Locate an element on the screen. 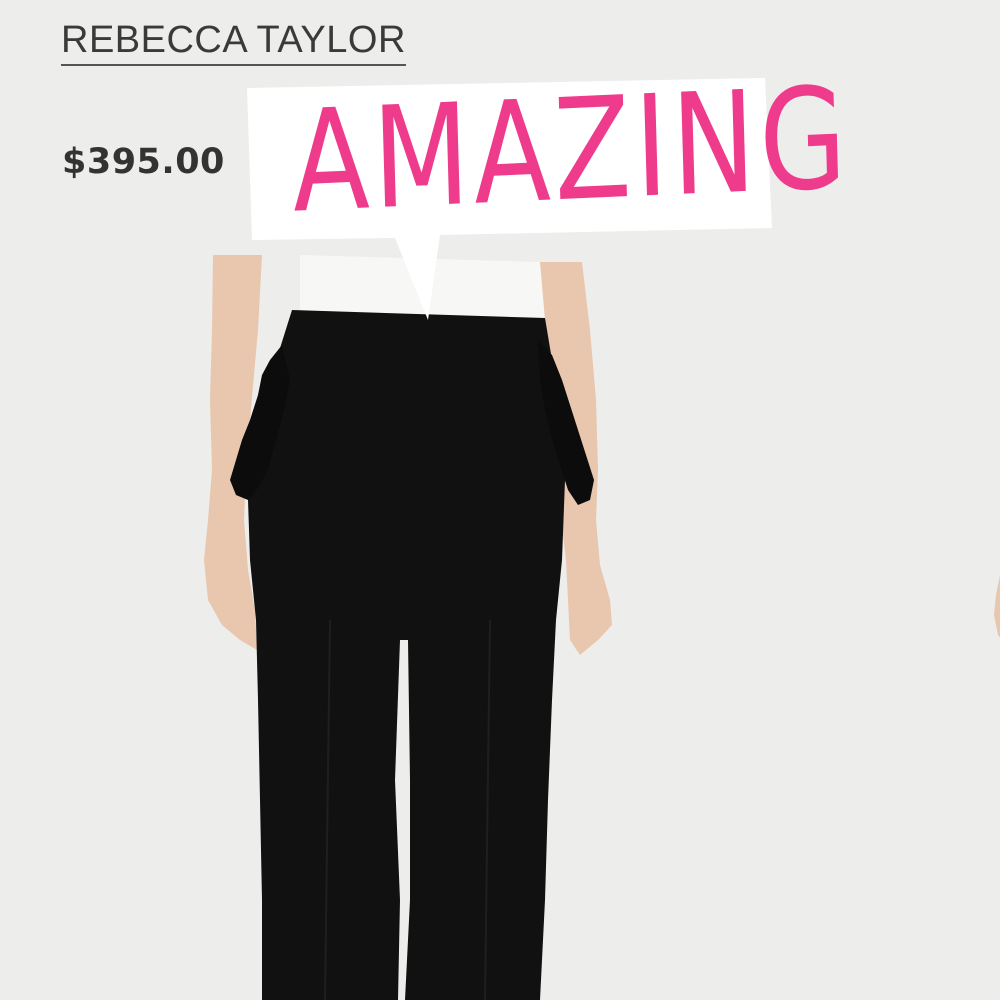 The width and height of the screenshot is (1000, 1000). product-price: $395.00 is located at coordinates (143, 162).